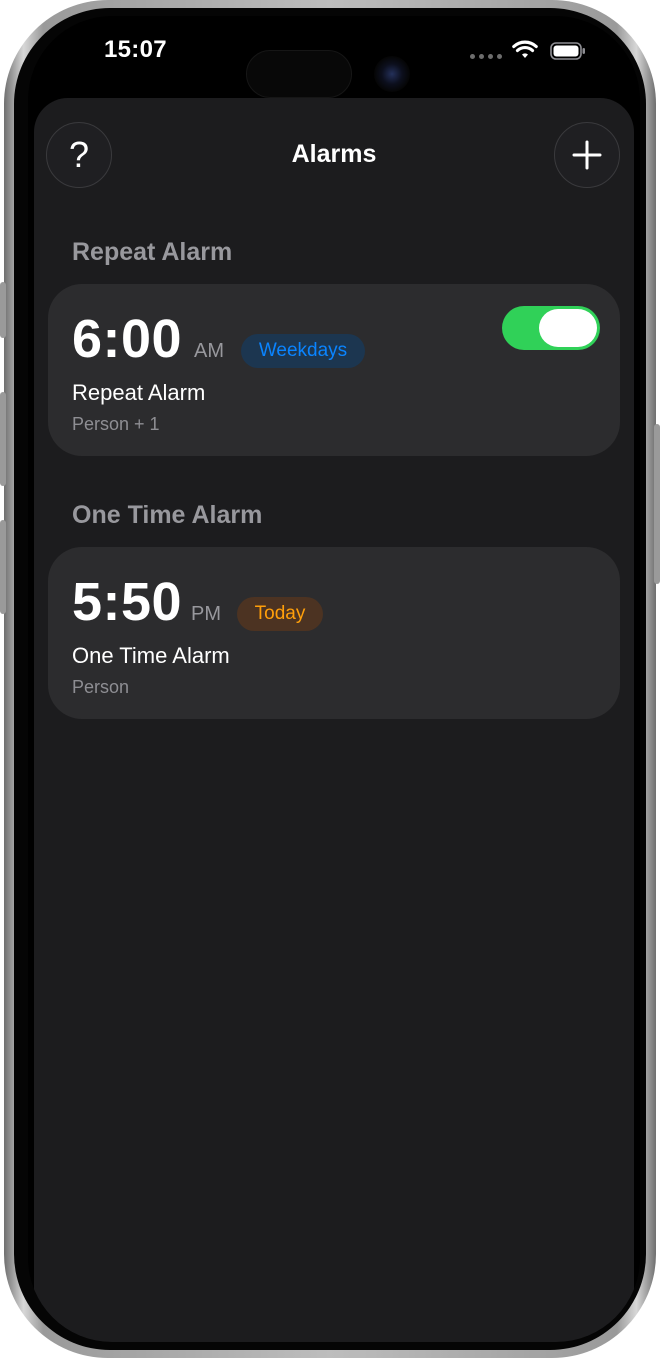 Image resolution: width=660 pixels, height=1360 pixels. What do you see at coordinates (657, 504) in the screenshot?
I see `power-button` at bounding box center [657, 504].